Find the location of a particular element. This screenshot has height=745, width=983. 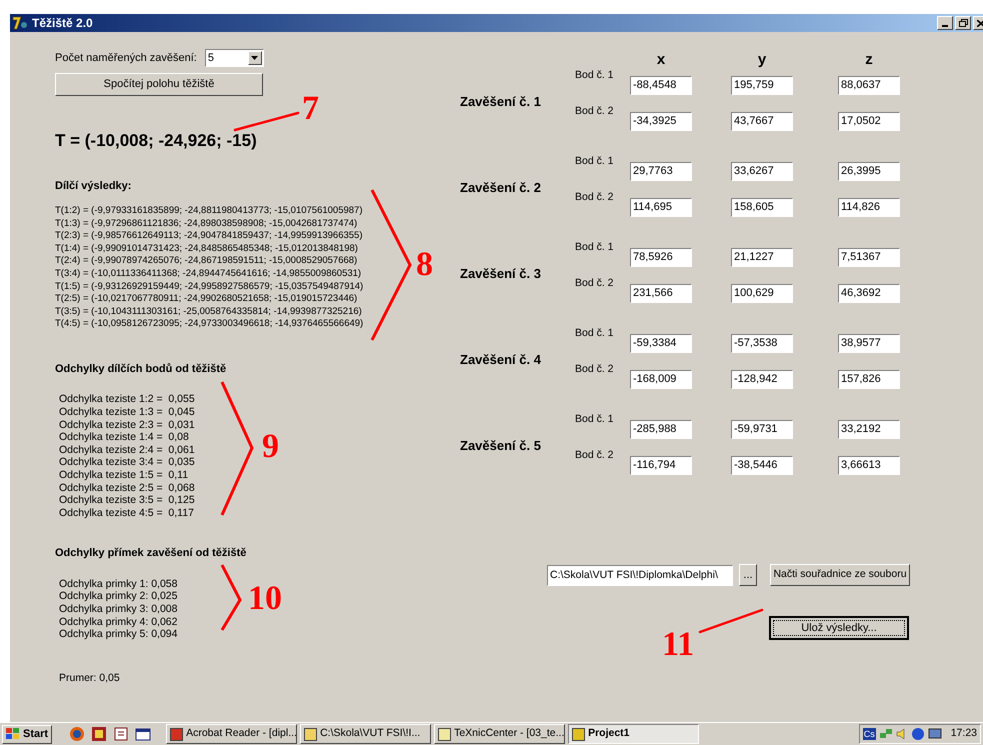

coordinate-field: 46,3692 is located at coordinates (869, 293).